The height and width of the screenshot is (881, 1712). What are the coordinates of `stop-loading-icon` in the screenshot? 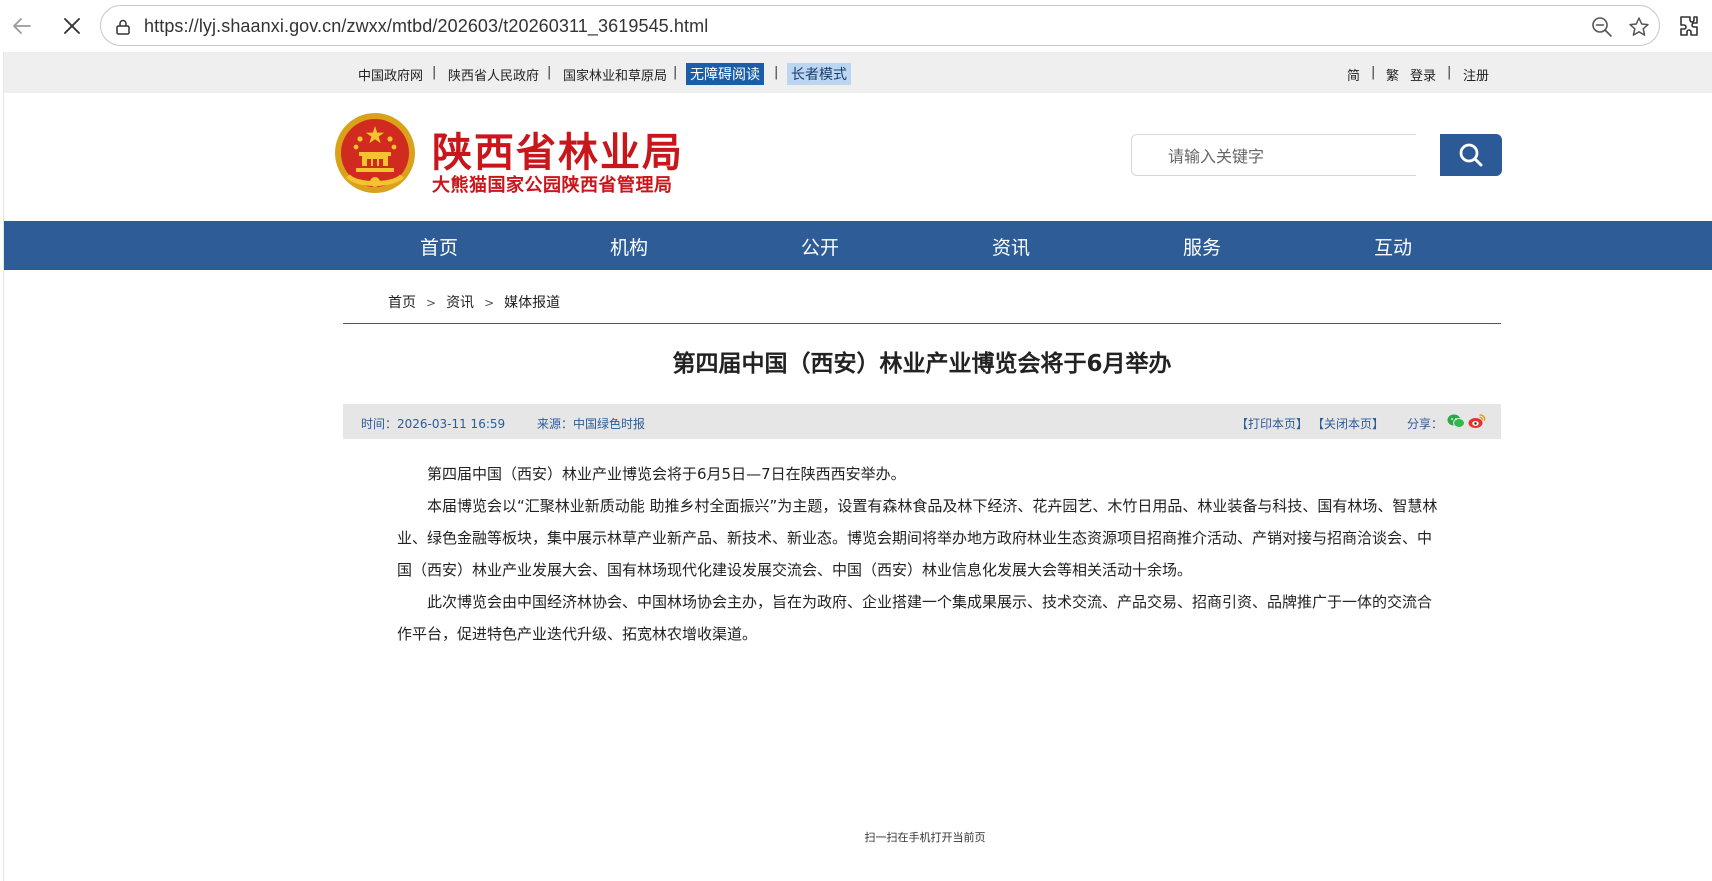 It's located at (72, 26).